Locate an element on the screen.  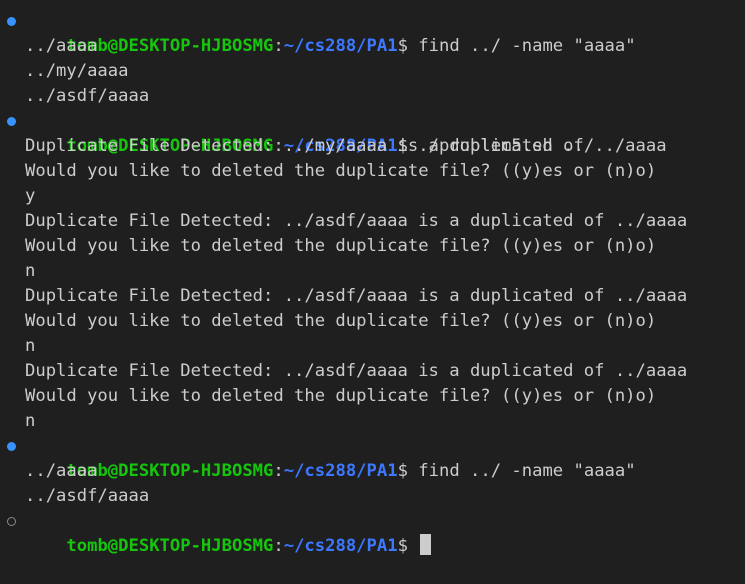
output-line: ../my/aaaa is located at coordinates (77, 71).